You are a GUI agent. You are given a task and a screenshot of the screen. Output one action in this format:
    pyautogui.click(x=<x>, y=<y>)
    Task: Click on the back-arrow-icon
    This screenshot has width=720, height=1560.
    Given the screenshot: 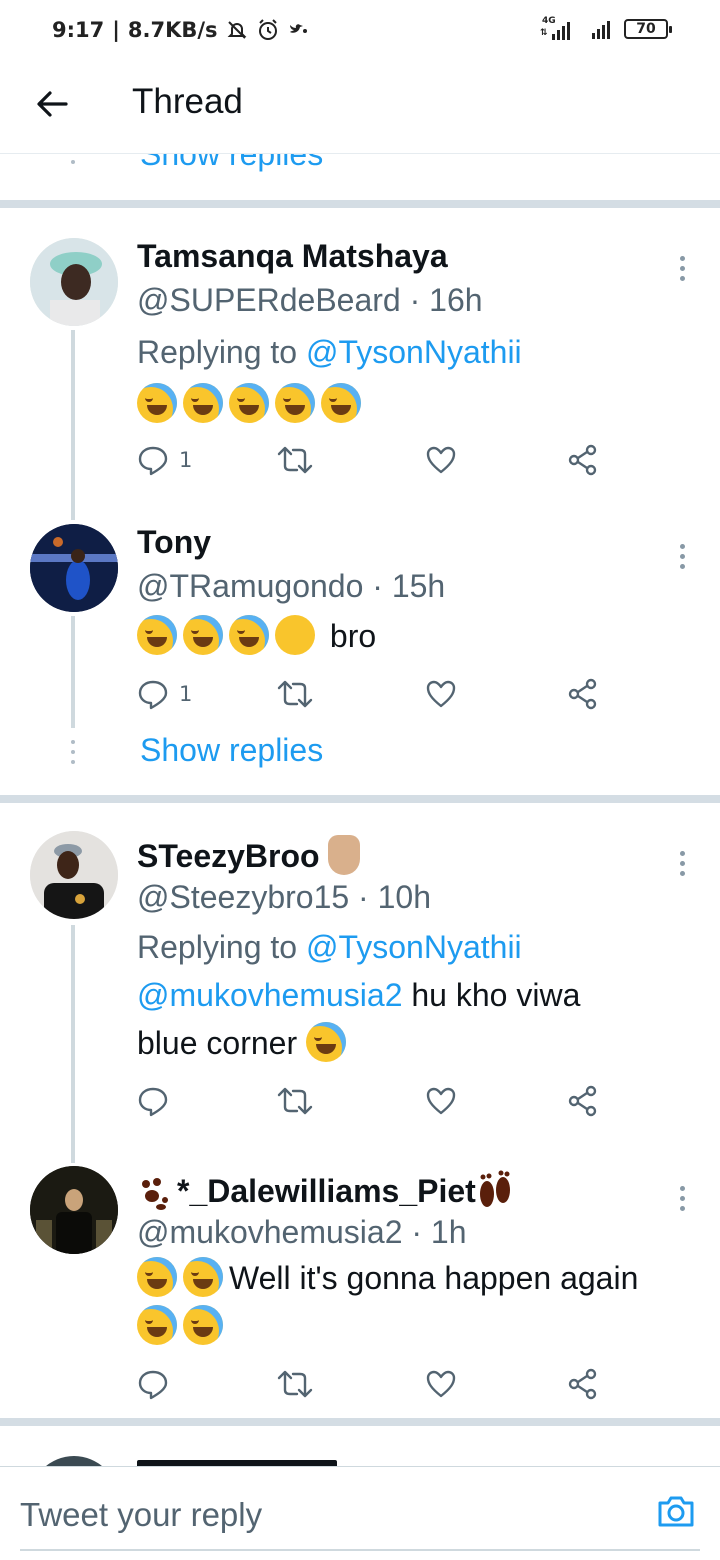 What is the action you would take?
    pyautogui.click(x=52, y=104)
    